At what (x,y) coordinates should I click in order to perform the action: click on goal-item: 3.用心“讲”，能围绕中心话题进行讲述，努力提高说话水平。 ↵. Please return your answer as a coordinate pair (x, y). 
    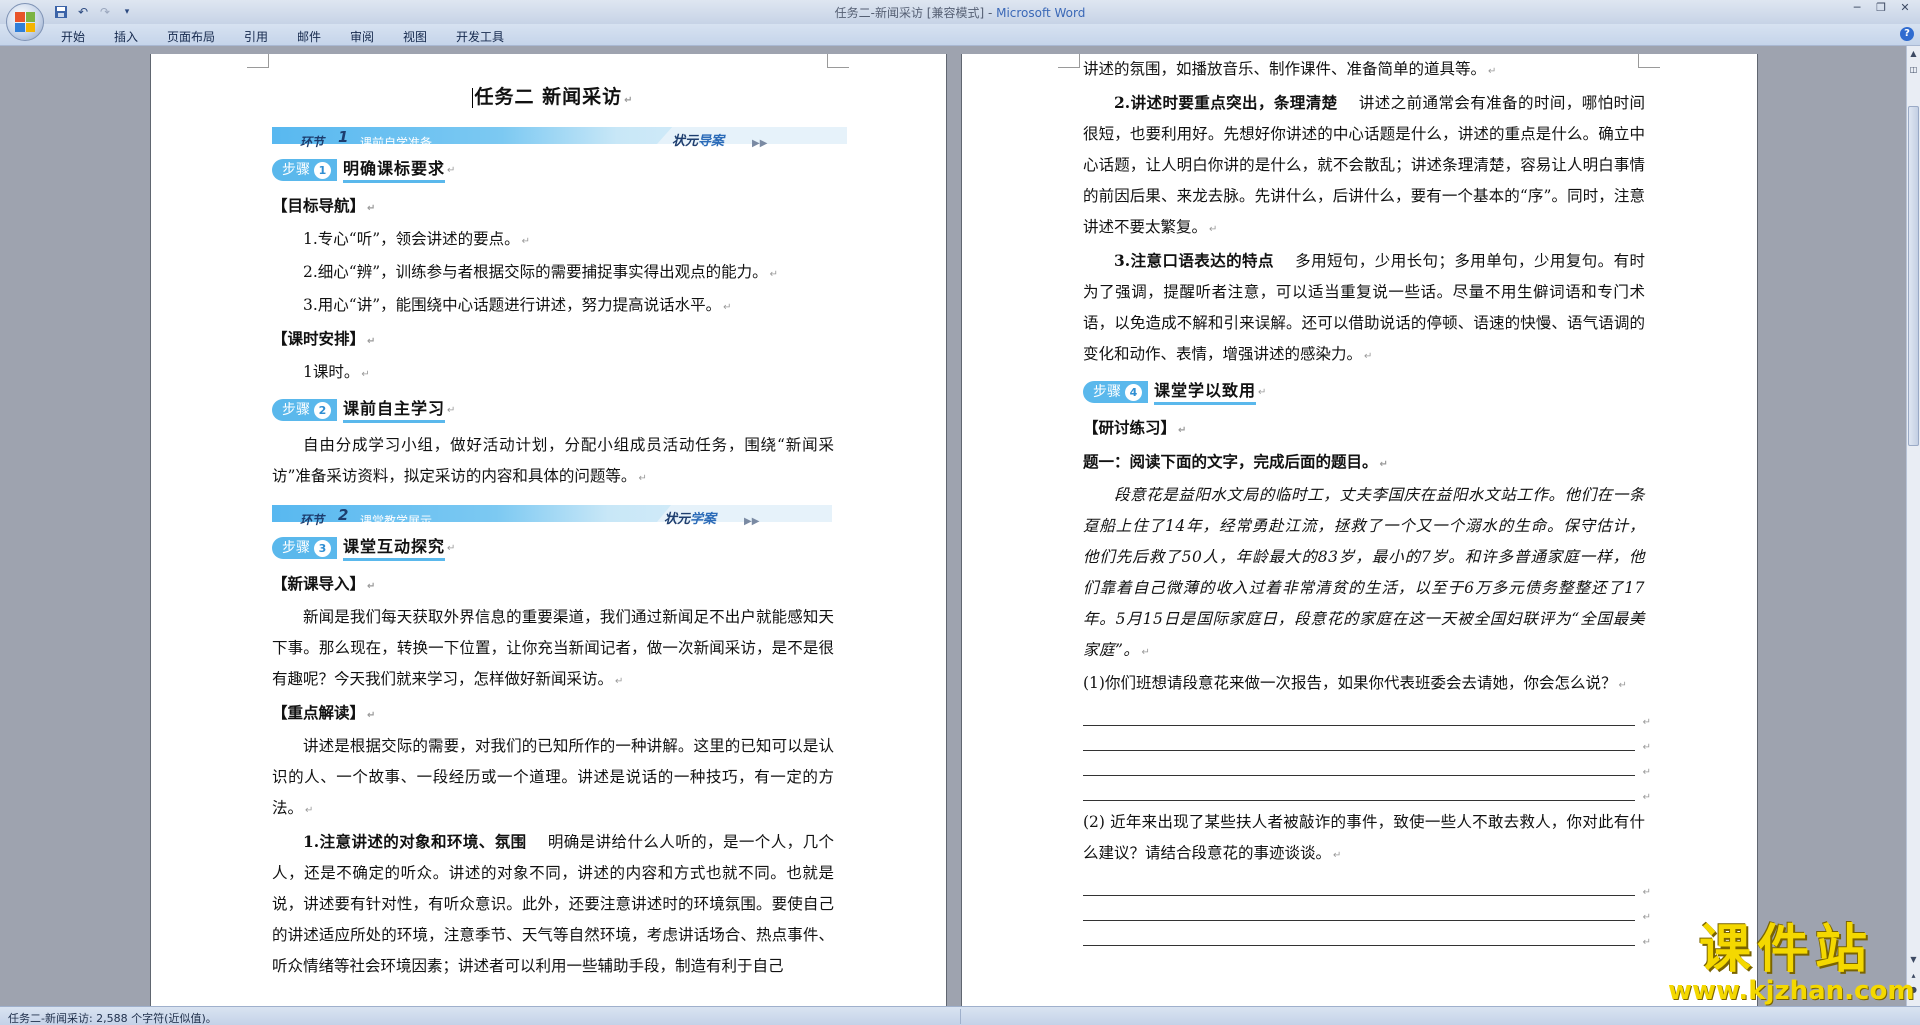
    Looking at the image, I should click on (517, 305).